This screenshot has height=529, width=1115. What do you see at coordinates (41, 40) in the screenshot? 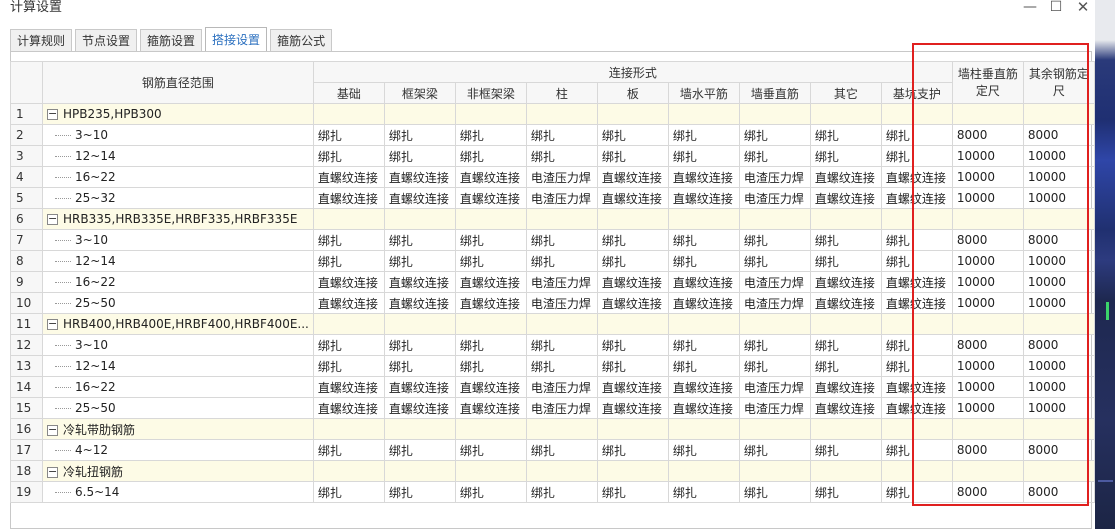
I see `tab-calc-rules: 计算规则` at bounding box center [41, 40].